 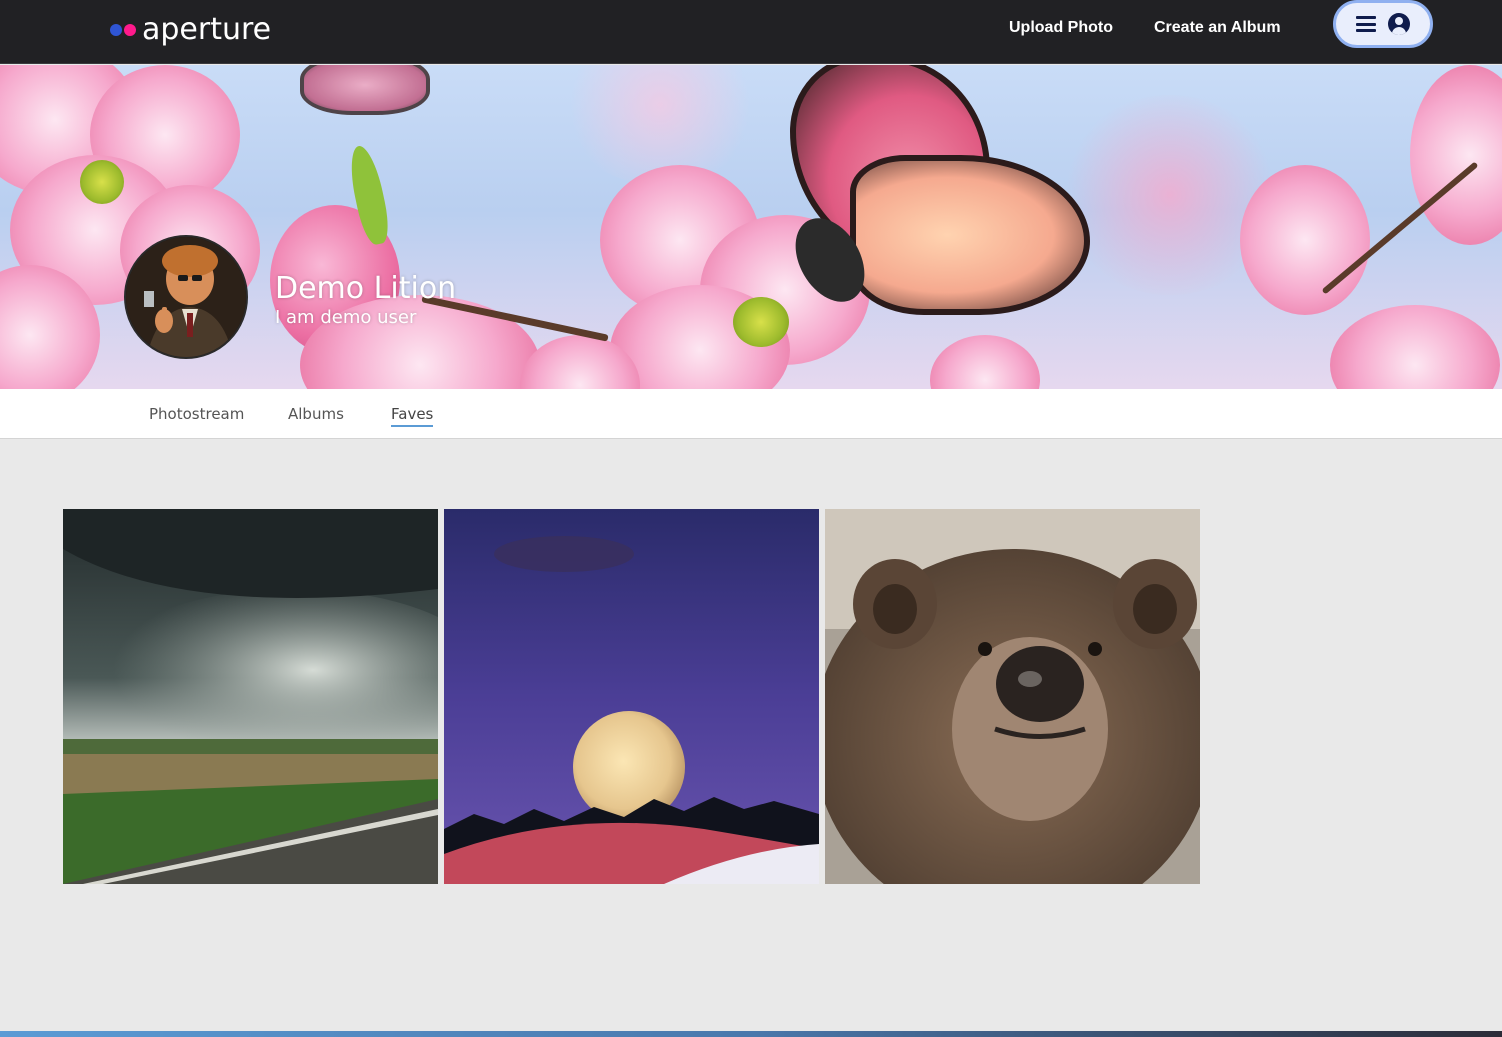 What do you see at coordinates (751, 414) in the screenshot?
I see `profile-tabs: Photostream Albums Faves` at bounding box center [751, 414].